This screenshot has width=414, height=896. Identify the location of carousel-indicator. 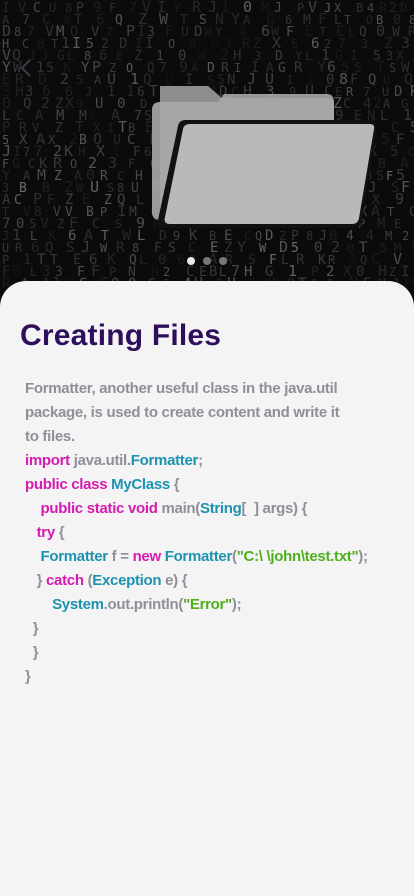
(207, 261).